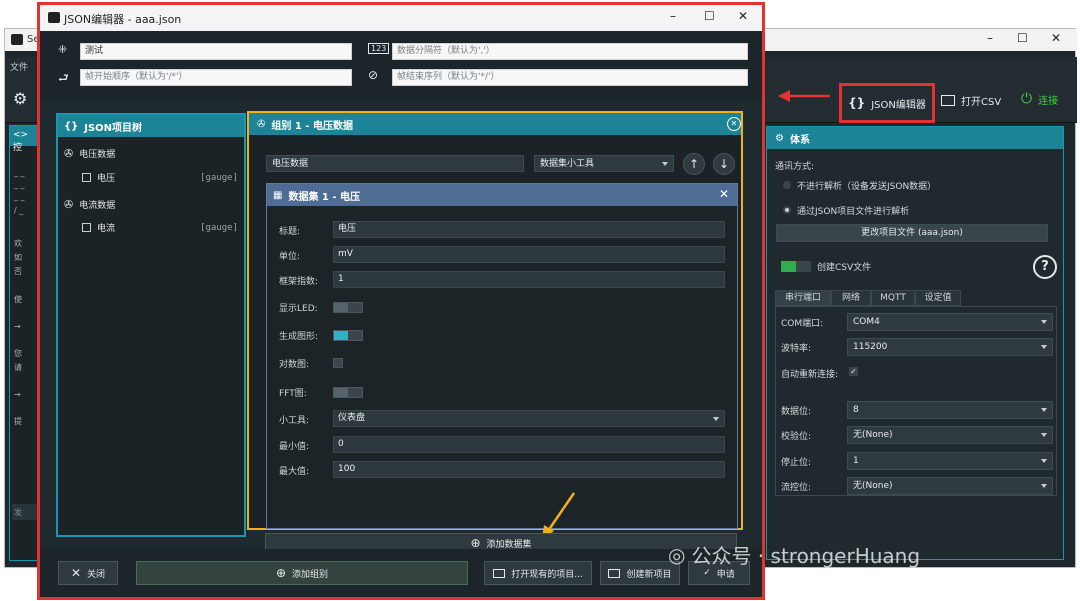  What do you see at coordinates (299, 337) in the screenshot?
I see `field-label-graph: 生成图形:` at bounding box center [299, 337].